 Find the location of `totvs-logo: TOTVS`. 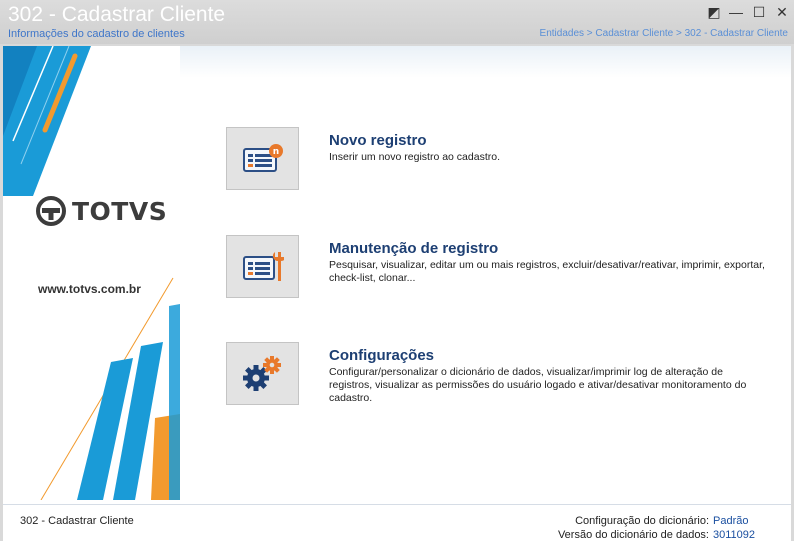

totvs-logo: TOTVS is located at coordinates (101, 211).